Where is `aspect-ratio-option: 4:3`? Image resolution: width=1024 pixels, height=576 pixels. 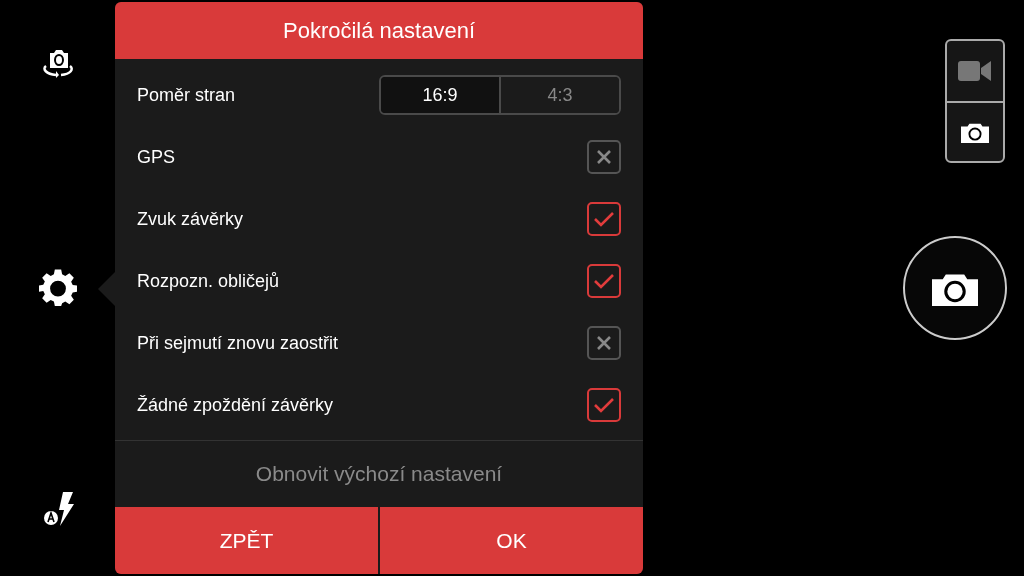
aspect-ratio-option: 4:3 is located at coordinates (559, 95).